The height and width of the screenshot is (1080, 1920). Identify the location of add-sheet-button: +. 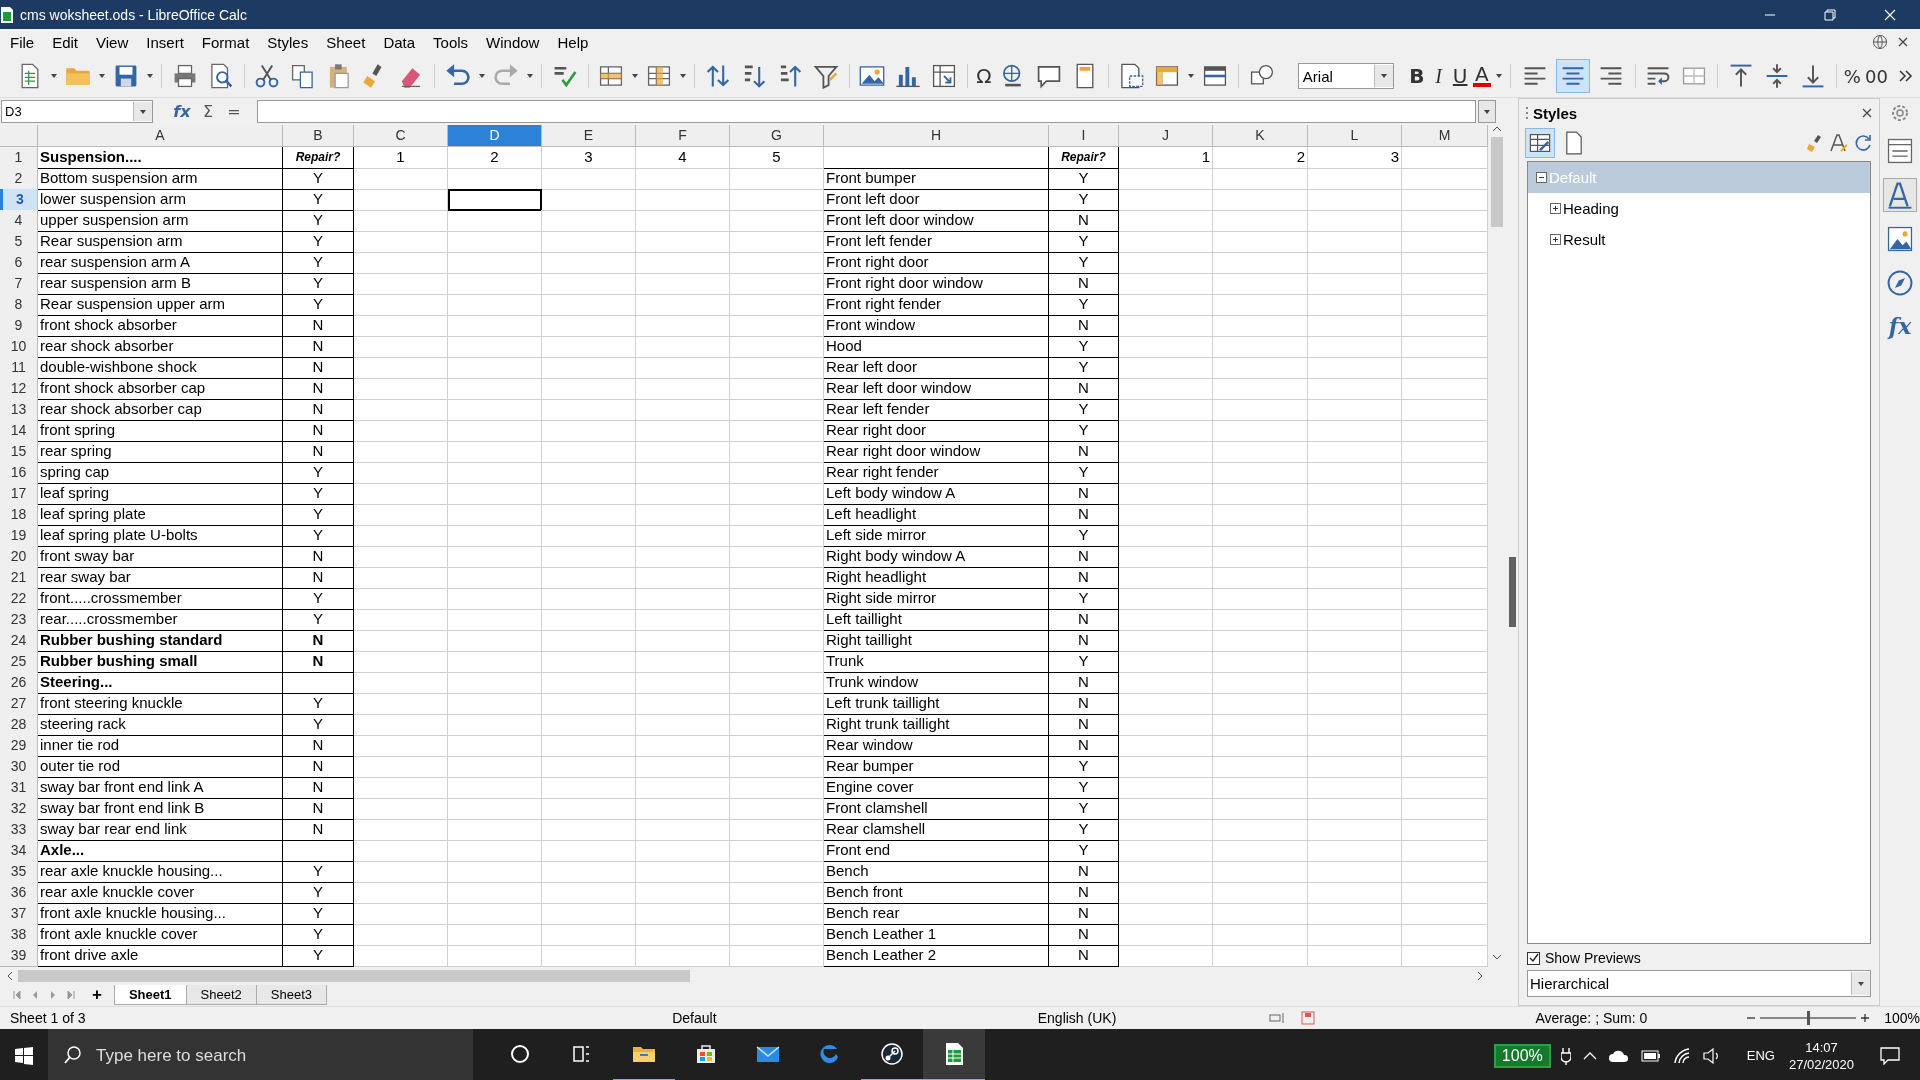
(97, 995).